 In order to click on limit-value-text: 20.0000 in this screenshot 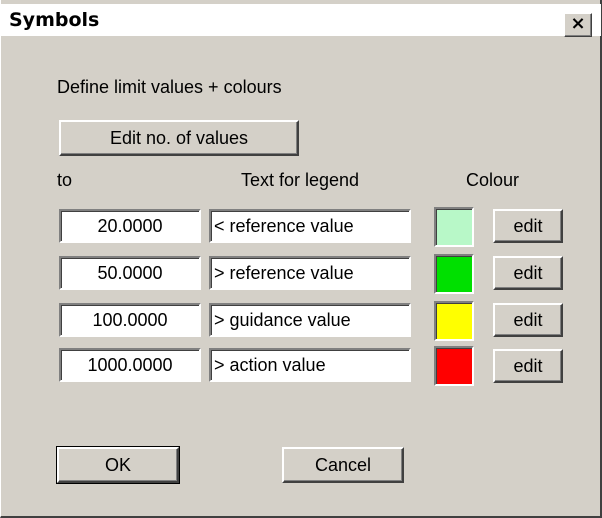, I will do `click(130, 225)`.